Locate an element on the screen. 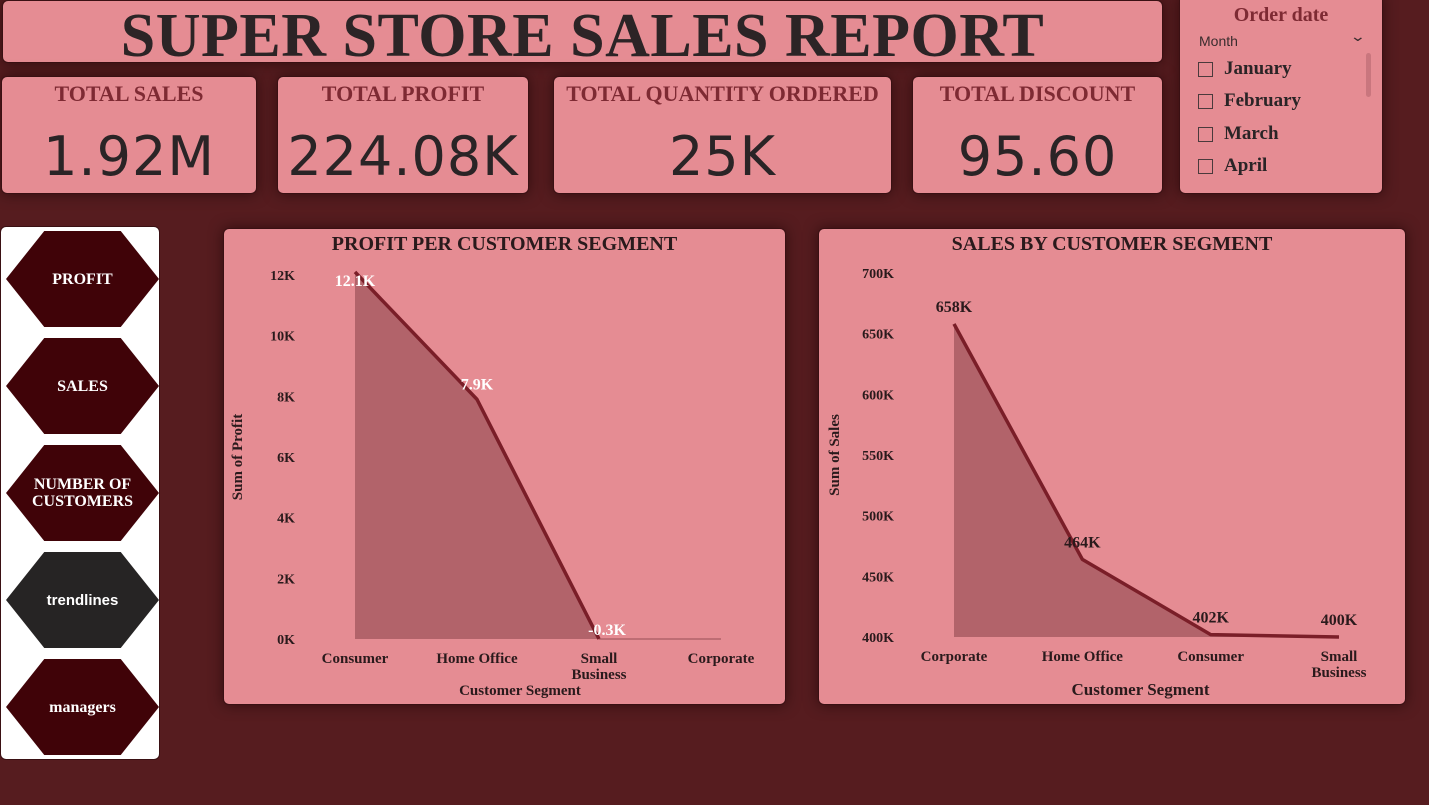 This screenshot has width=1429, height=805. y-tick-label: 10K is located at coordinates (282, 337).